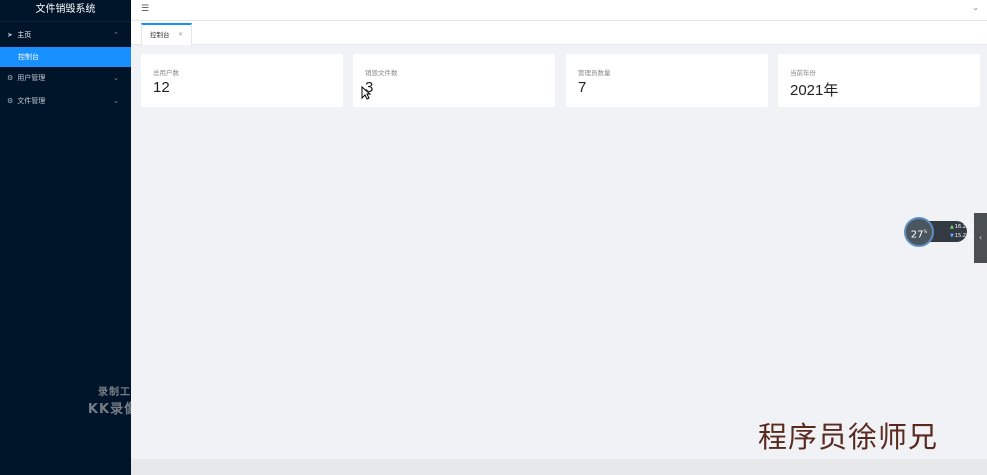 The image size is (987, 475). Describe the element at coordinates (962, 227) in the screenshot. I see `upload-speed: ▲16.2K/s` at that location.